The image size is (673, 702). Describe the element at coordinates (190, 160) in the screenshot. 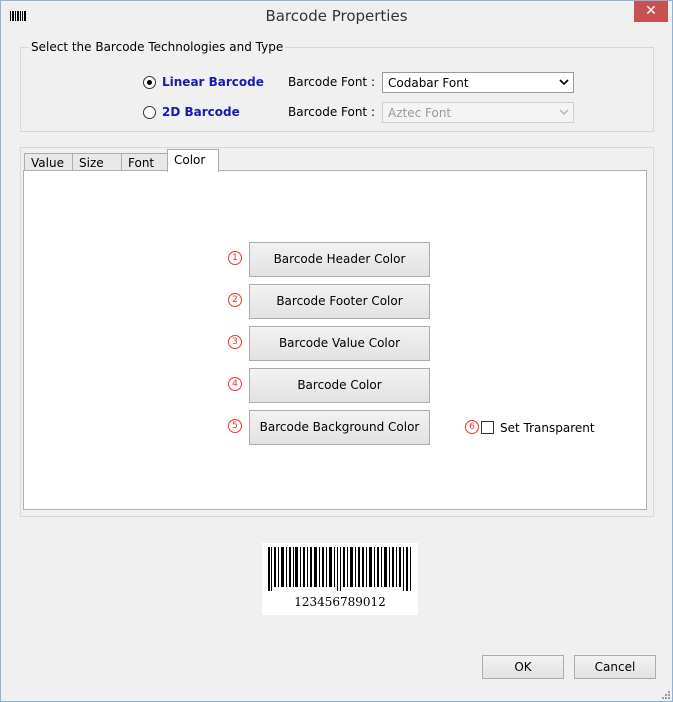

I see `tab-color-label: Color` at that location.